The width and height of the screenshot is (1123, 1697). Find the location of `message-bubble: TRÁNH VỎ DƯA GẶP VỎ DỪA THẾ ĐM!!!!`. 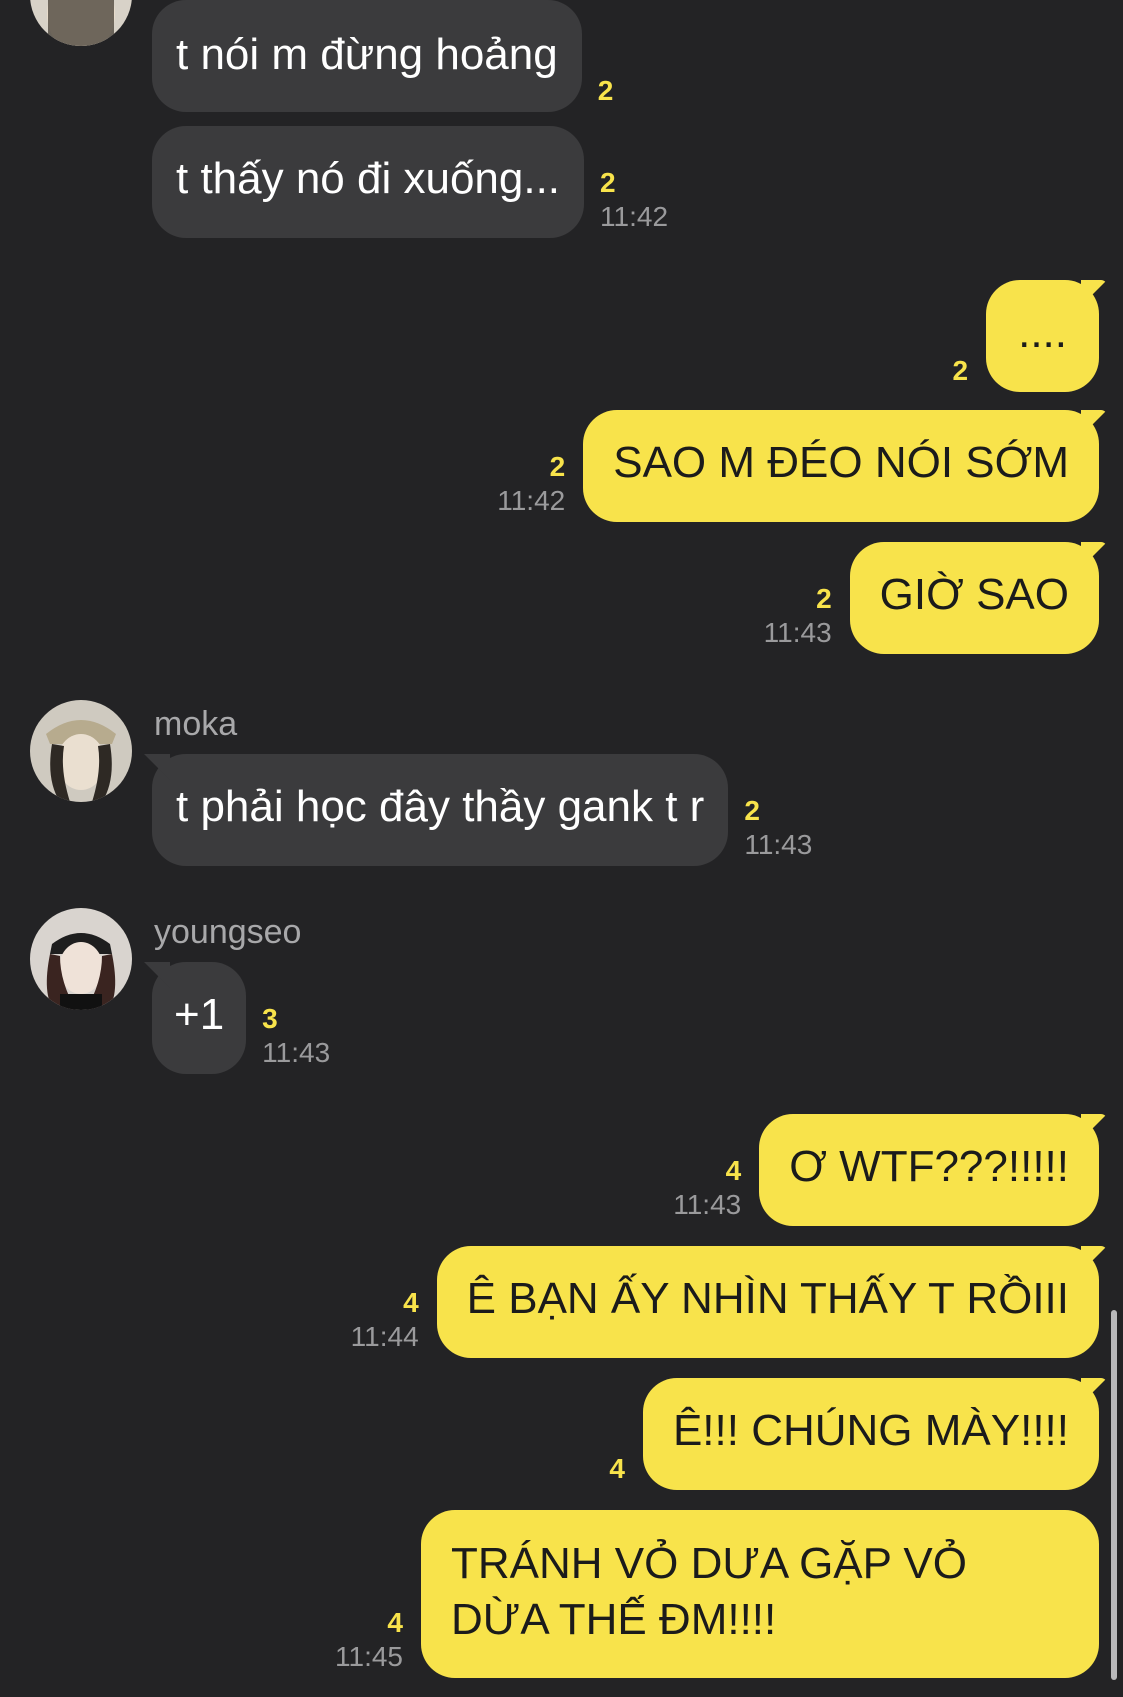

message-bubble: TRÁNH VỎ DƯA GẶP VỎ DỪA THẾ ĐM!!!! is located at coordinates (760, 1594).